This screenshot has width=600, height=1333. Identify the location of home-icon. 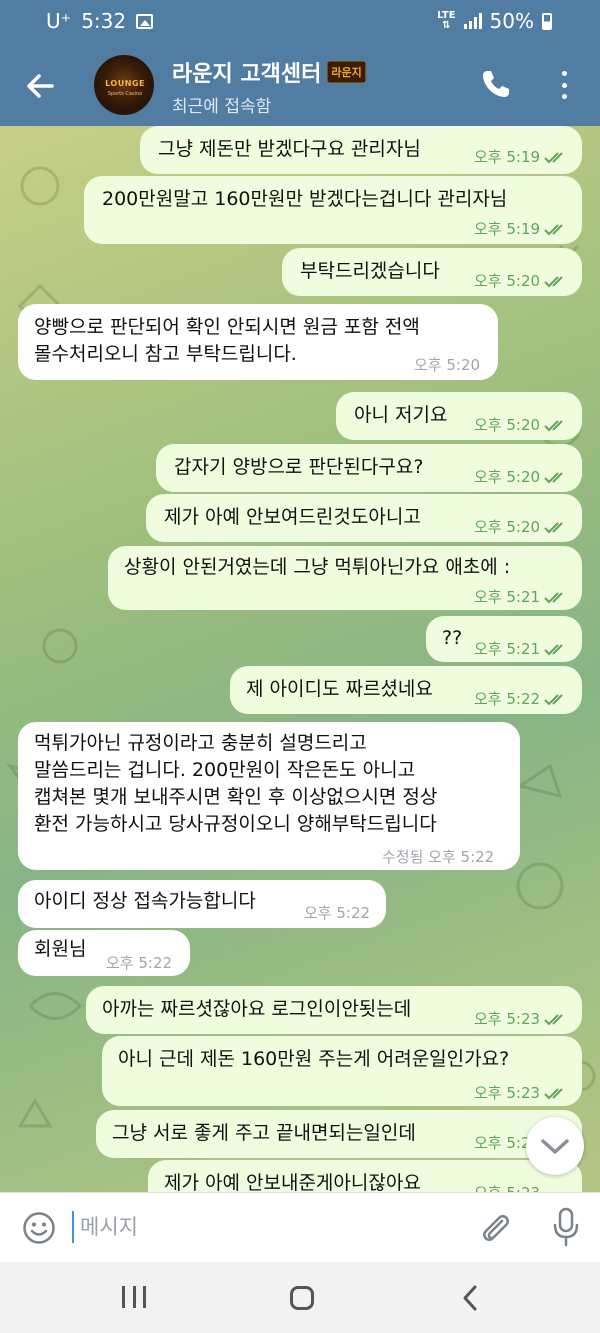
(302, 1298).